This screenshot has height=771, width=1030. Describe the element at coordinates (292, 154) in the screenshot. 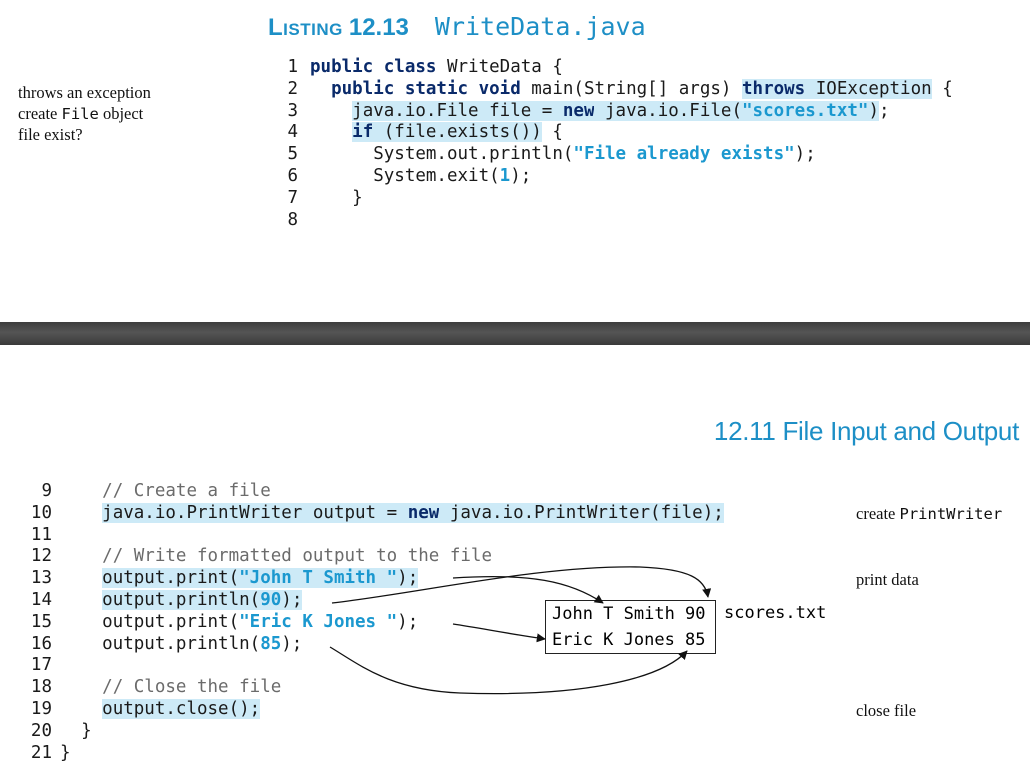

I see `line-number: 5` at that location.